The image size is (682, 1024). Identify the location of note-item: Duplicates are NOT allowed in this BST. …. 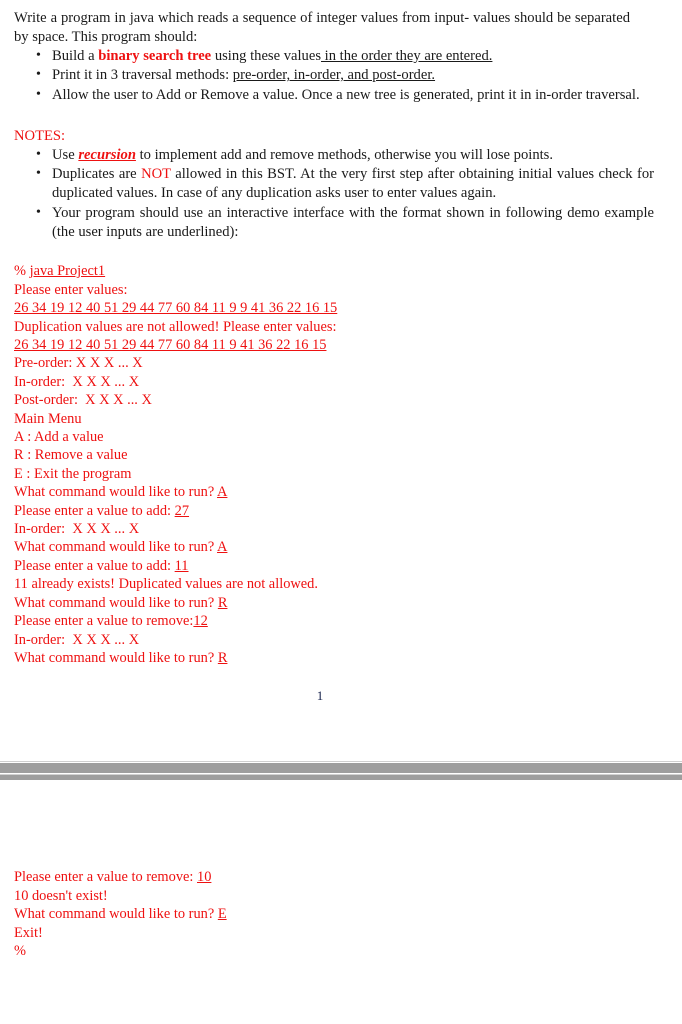
(341, 184).